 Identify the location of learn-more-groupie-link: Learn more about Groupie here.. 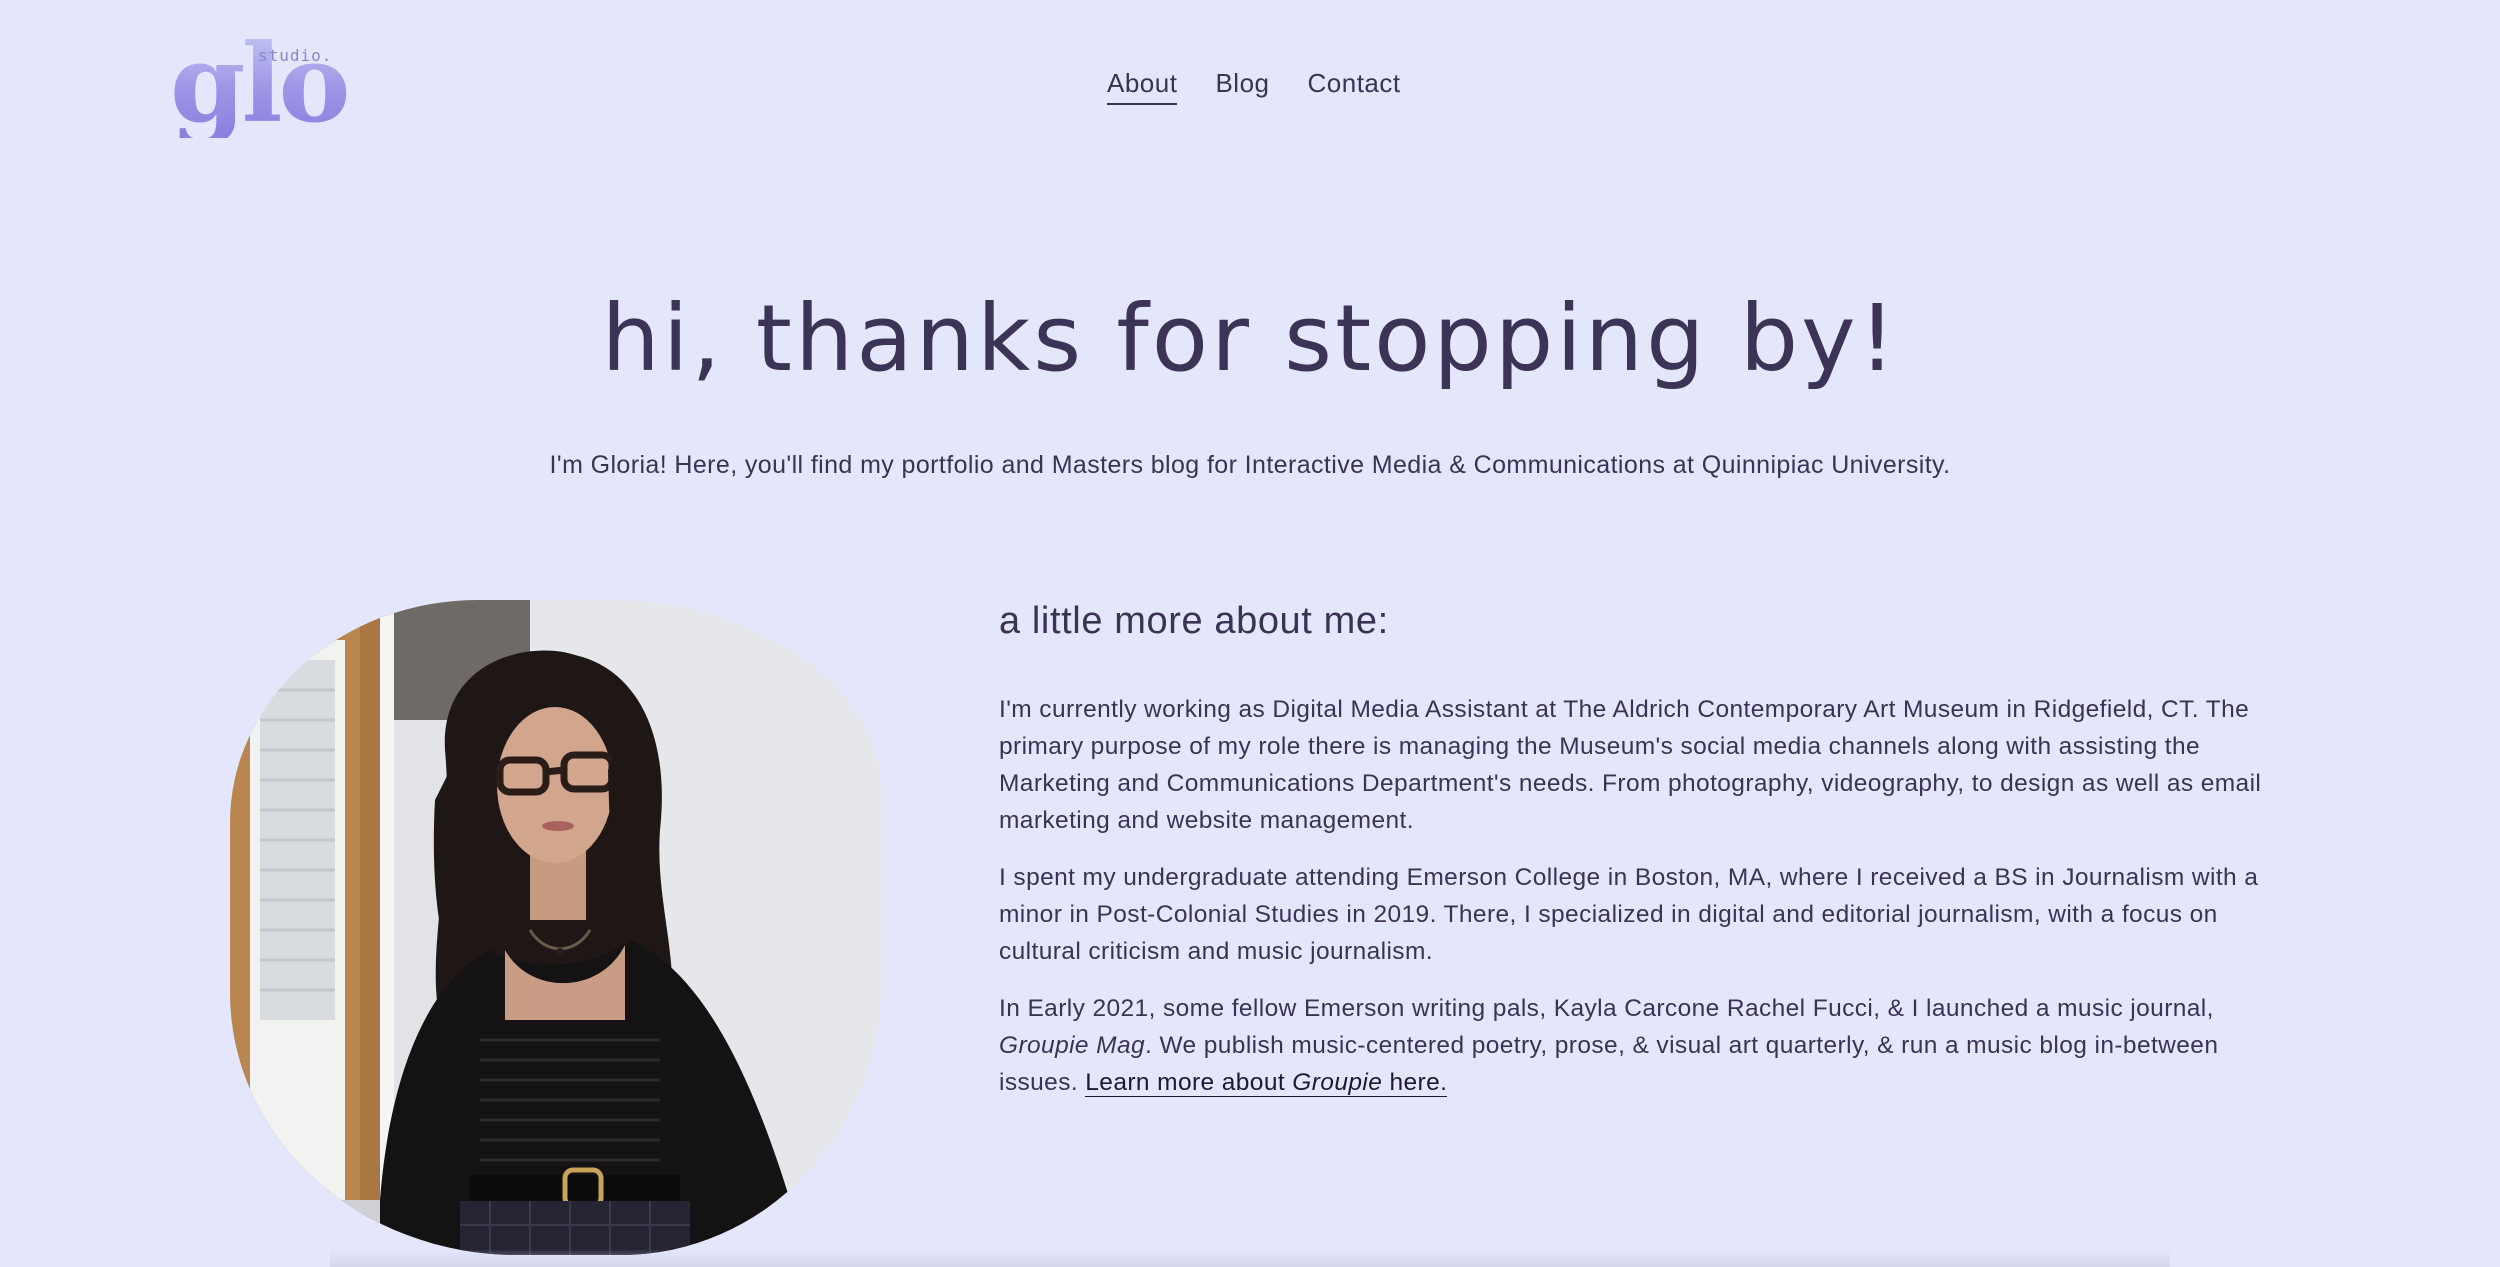
(1266, 1083).